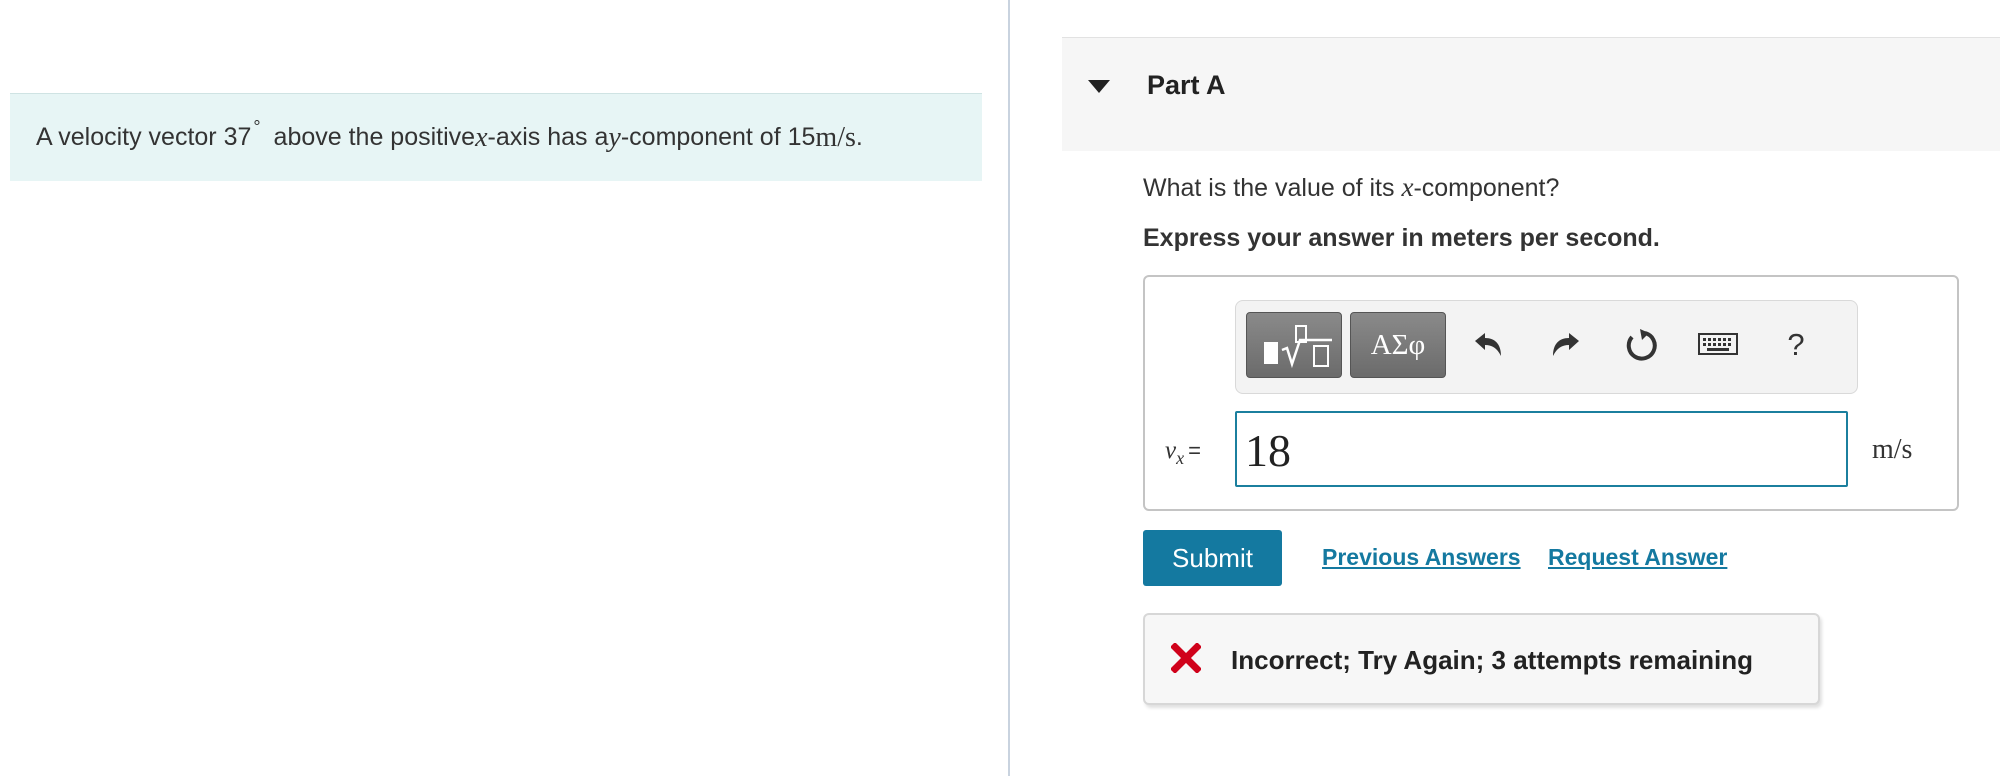 The width and height of the screenshot is (2000, 776). Describe the element at coordinates (1194, 450) in the screenshot. I see `equals-sign: =` at that location.